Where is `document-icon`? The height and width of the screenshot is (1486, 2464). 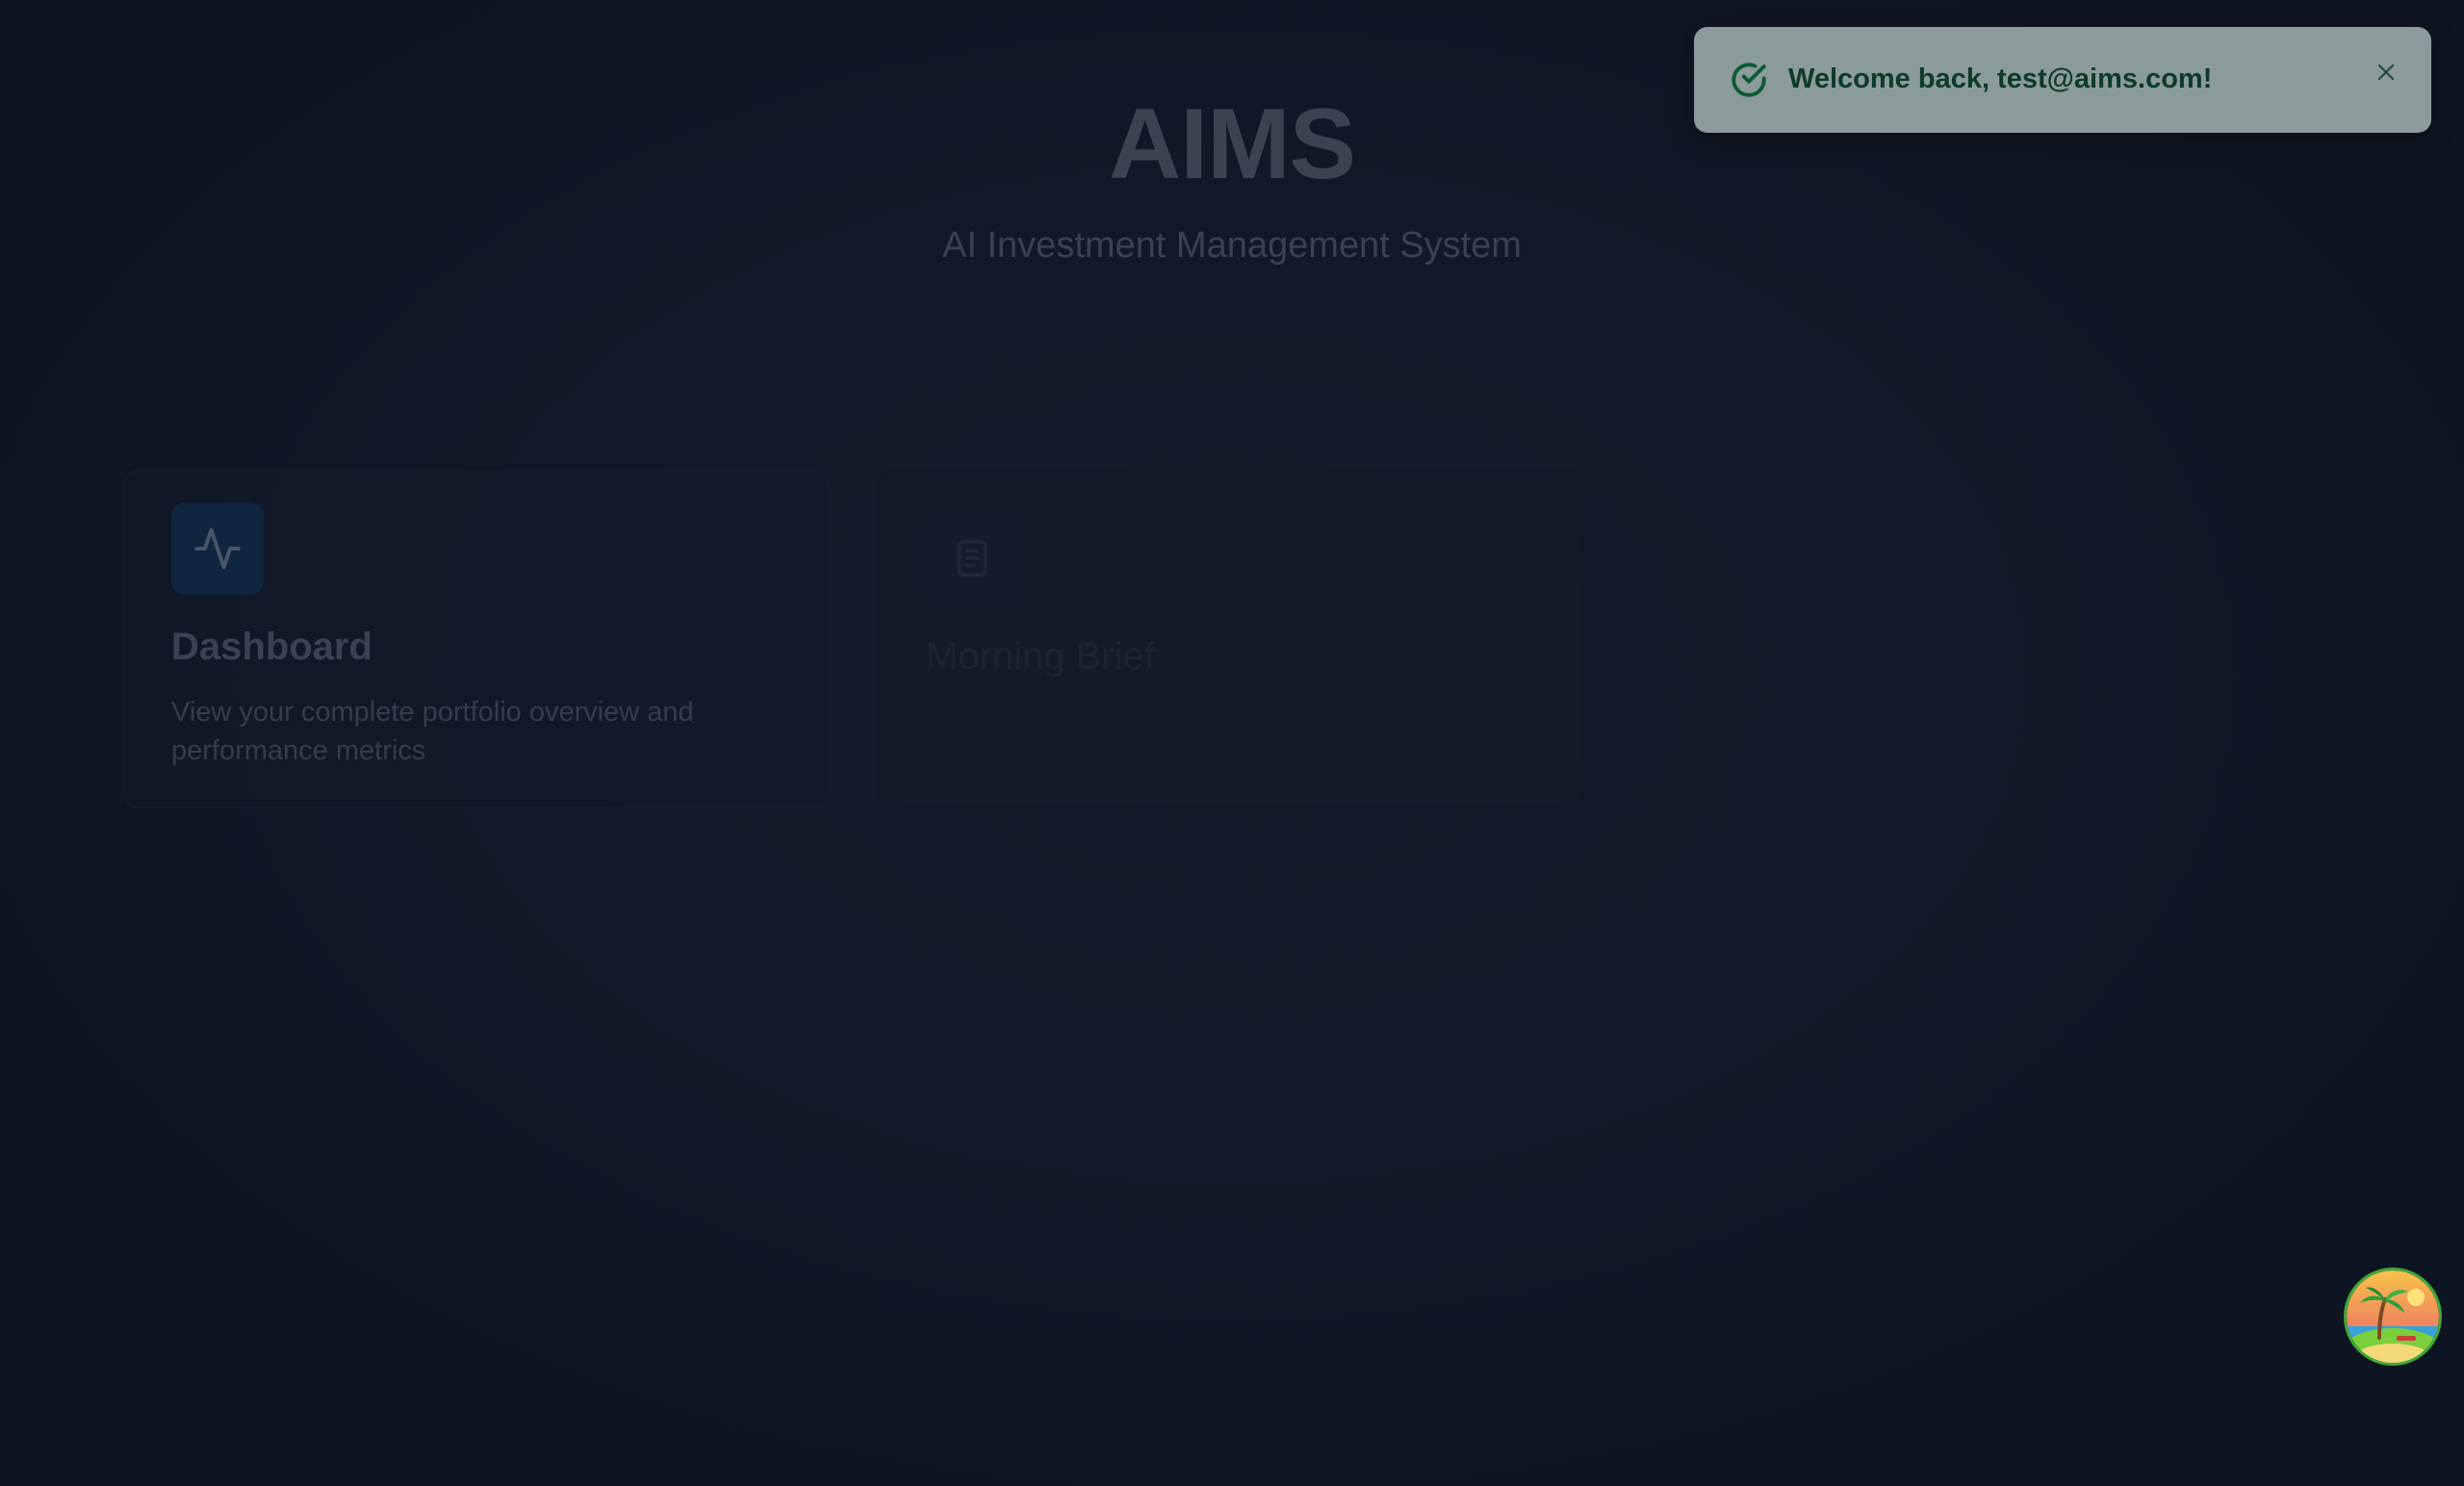
document-icon is located at coordinates (972, 558).